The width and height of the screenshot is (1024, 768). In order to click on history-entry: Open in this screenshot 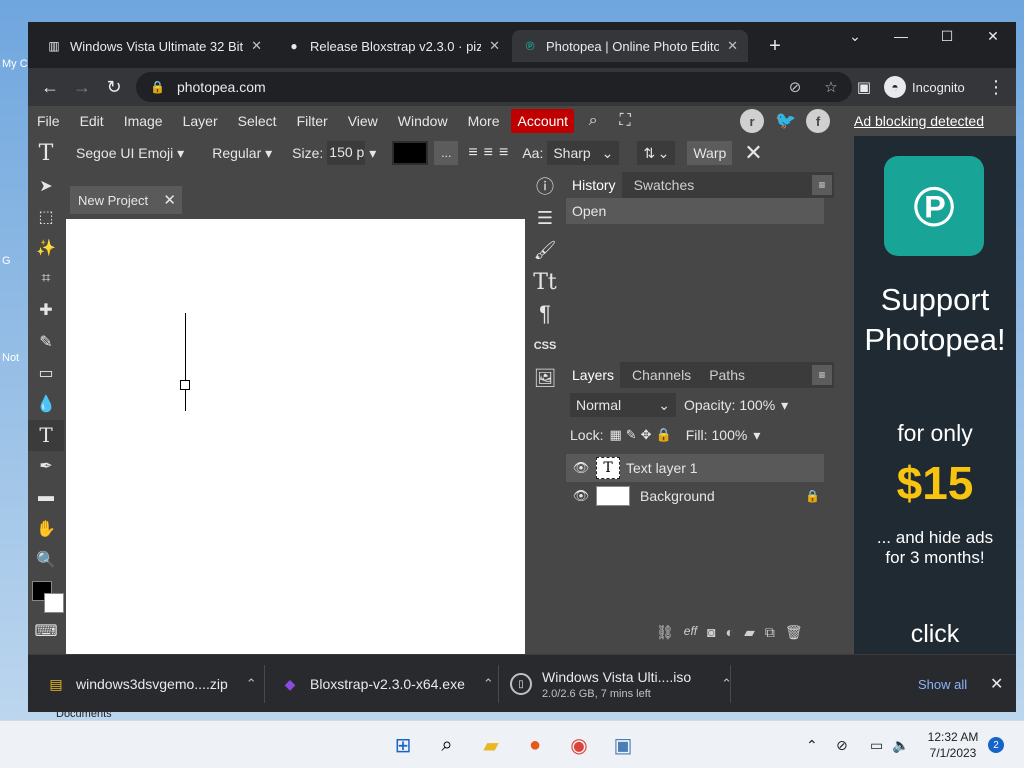, I will do `click(695, 211)`.